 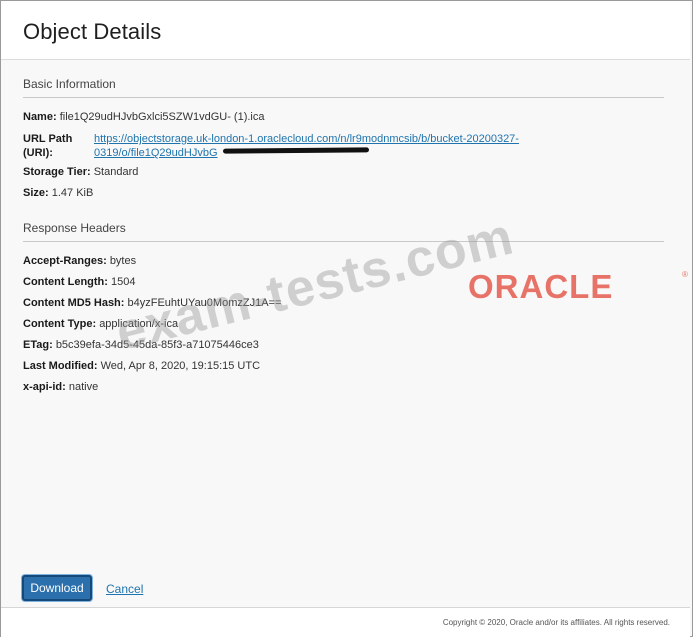 What do you see at coordinates (685, 274) in the screenshot?
I see `registered-mark: ®` at bounding box center [685, 274].